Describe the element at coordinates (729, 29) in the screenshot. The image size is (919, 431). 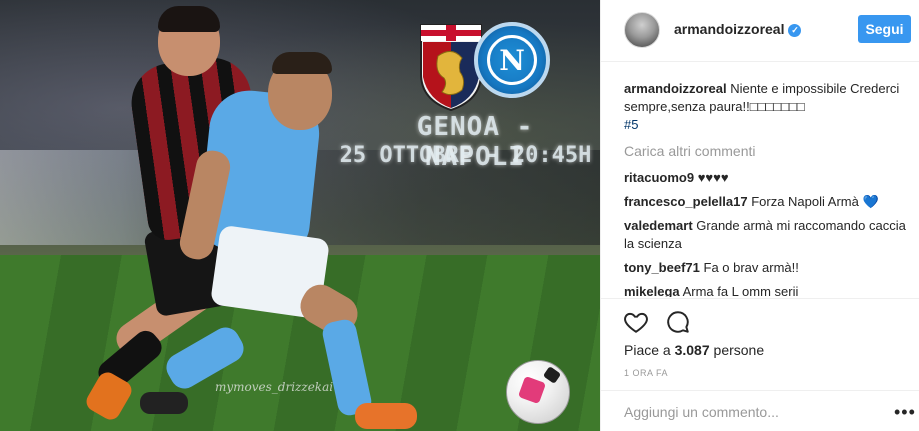
I see `header-username: armandoizzoreal` at that location.